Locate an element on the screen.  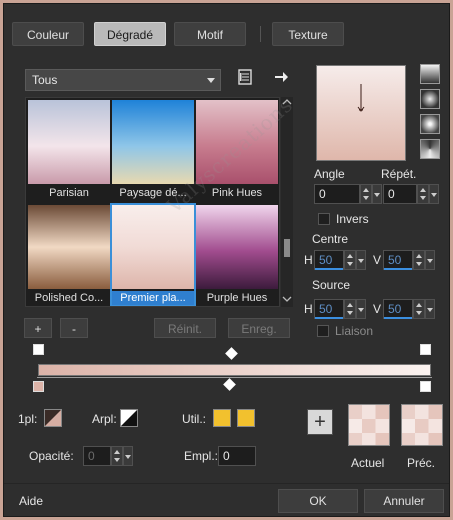
repeats-dropdown is located at coordinates (434, 194).